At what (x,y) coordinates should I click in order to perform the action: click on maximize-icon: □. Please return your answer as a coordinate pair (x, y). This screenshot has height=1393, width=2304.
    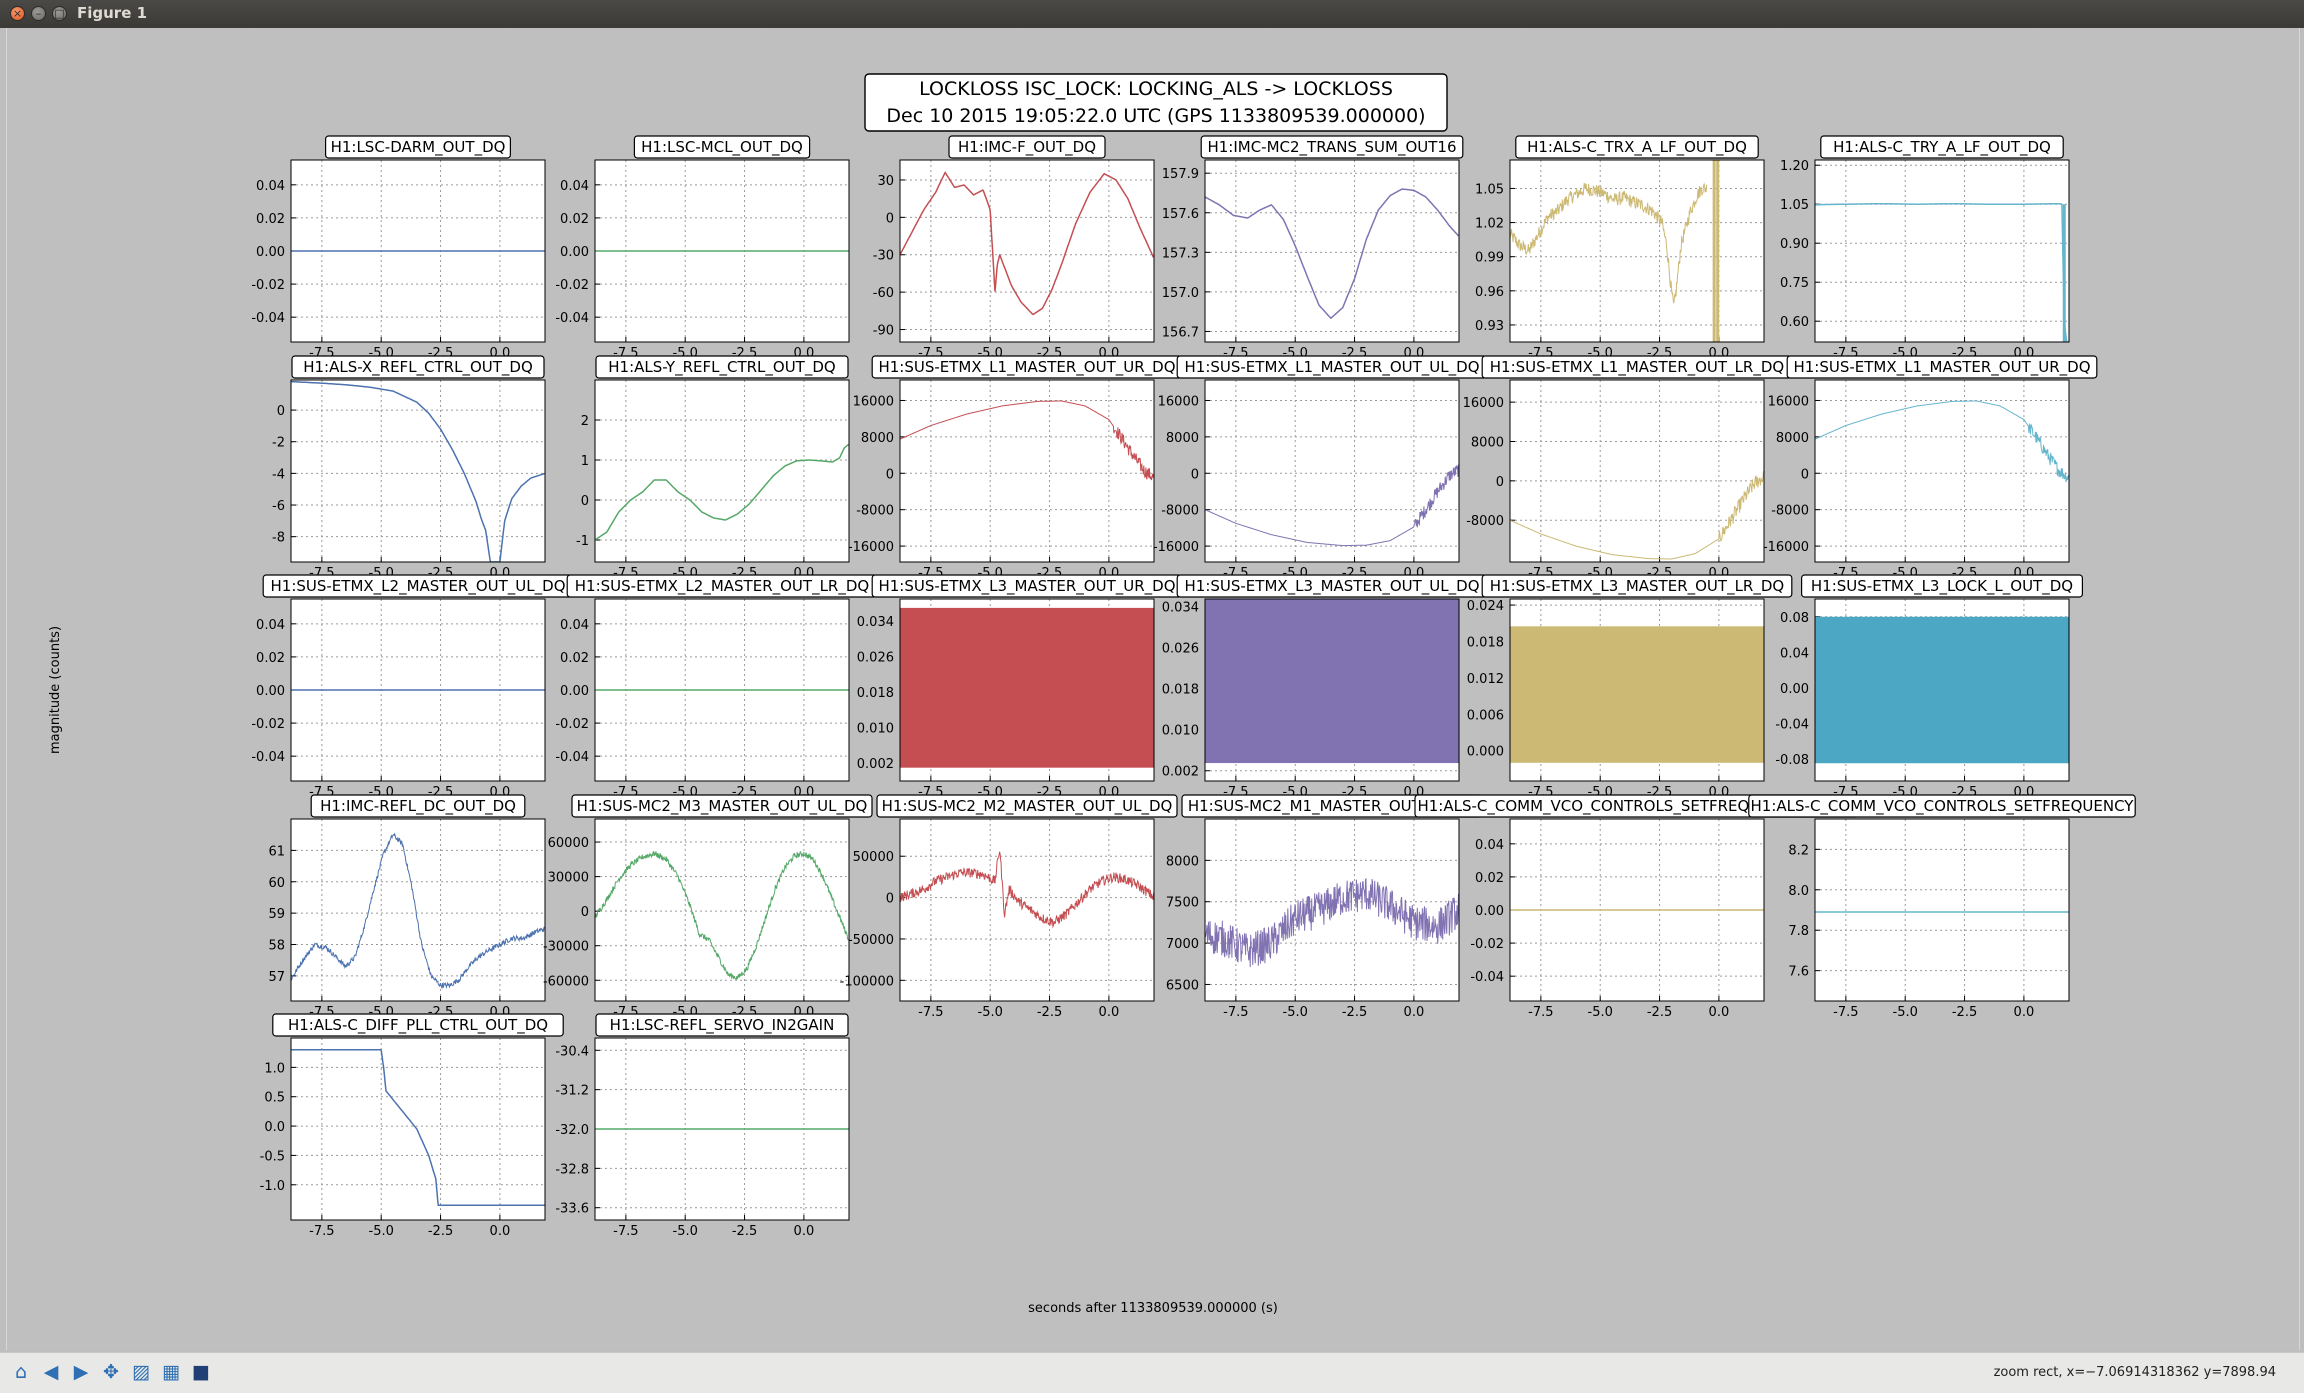
    Looking at the image, I should click on (59, 13).